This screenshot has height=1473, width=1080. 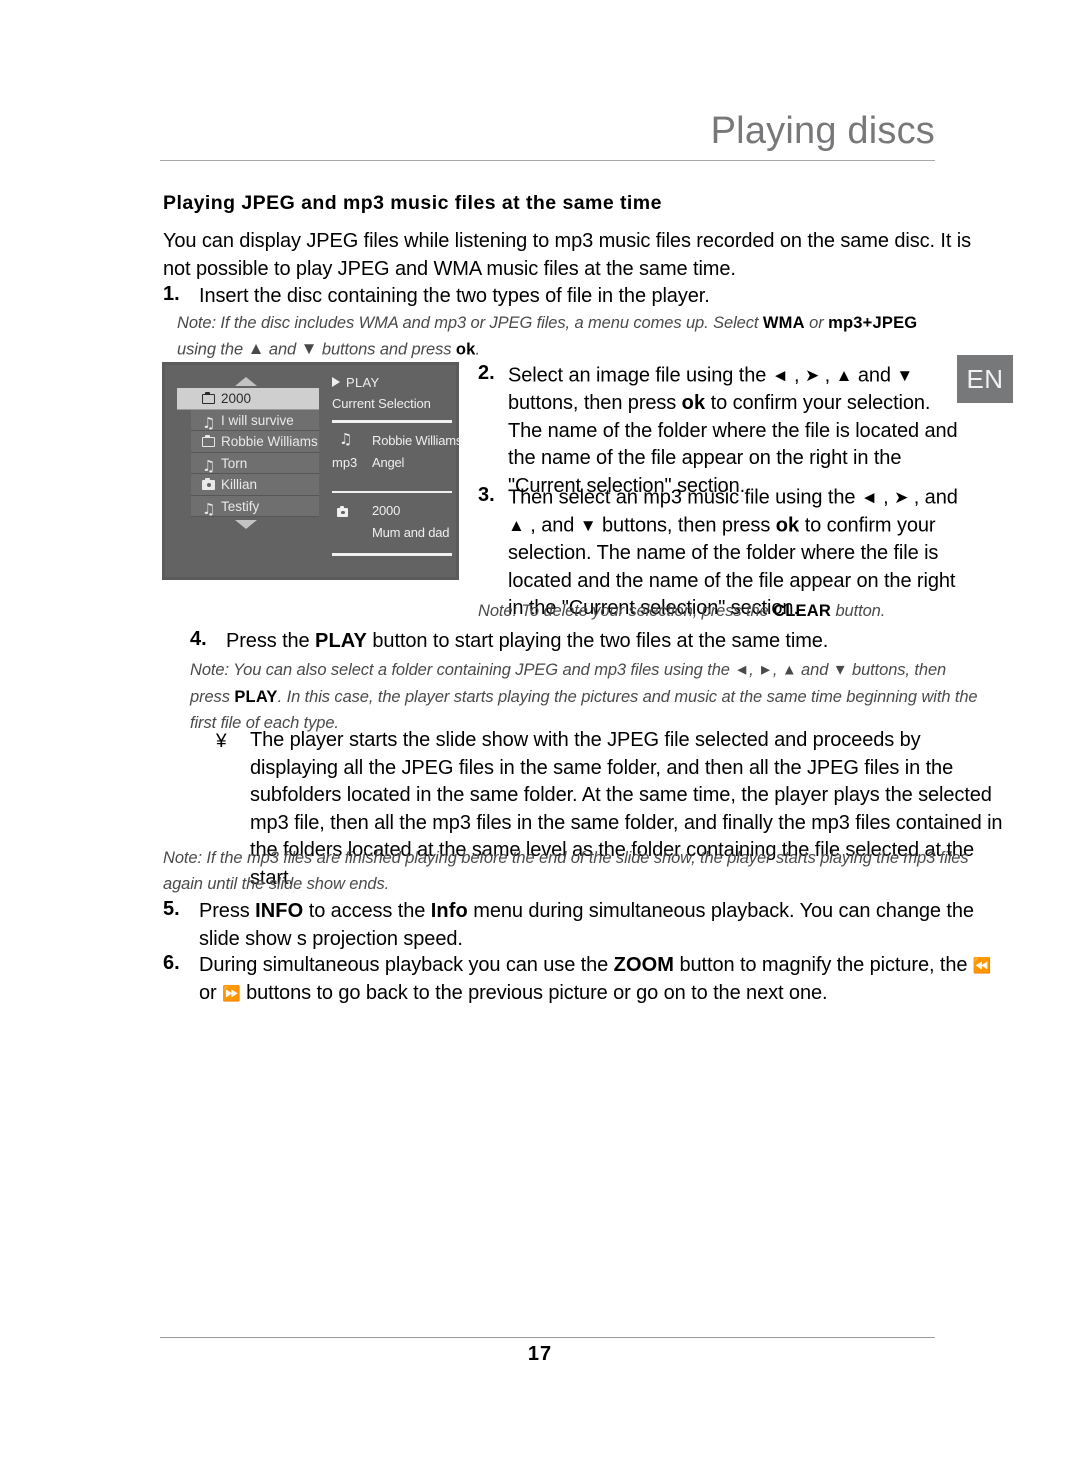 I want to click on header-divider, so click(x=547, y=160).